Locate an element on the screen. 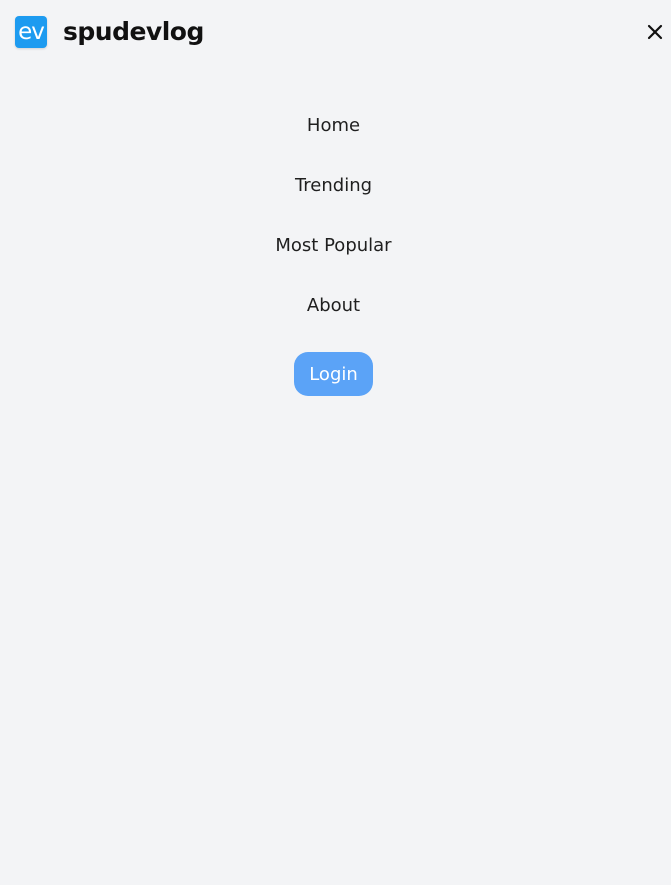  close-icon is located at coordinates (655, 32).